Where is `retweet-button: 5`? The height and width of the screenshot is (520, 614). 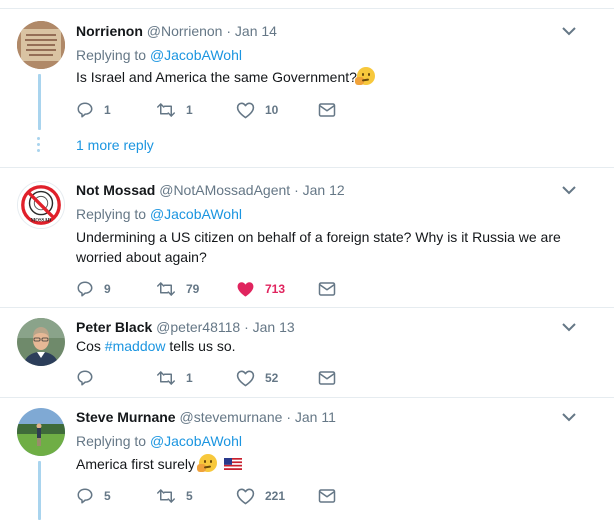 retweet-button: 5 is located at coordinates (174, 496).